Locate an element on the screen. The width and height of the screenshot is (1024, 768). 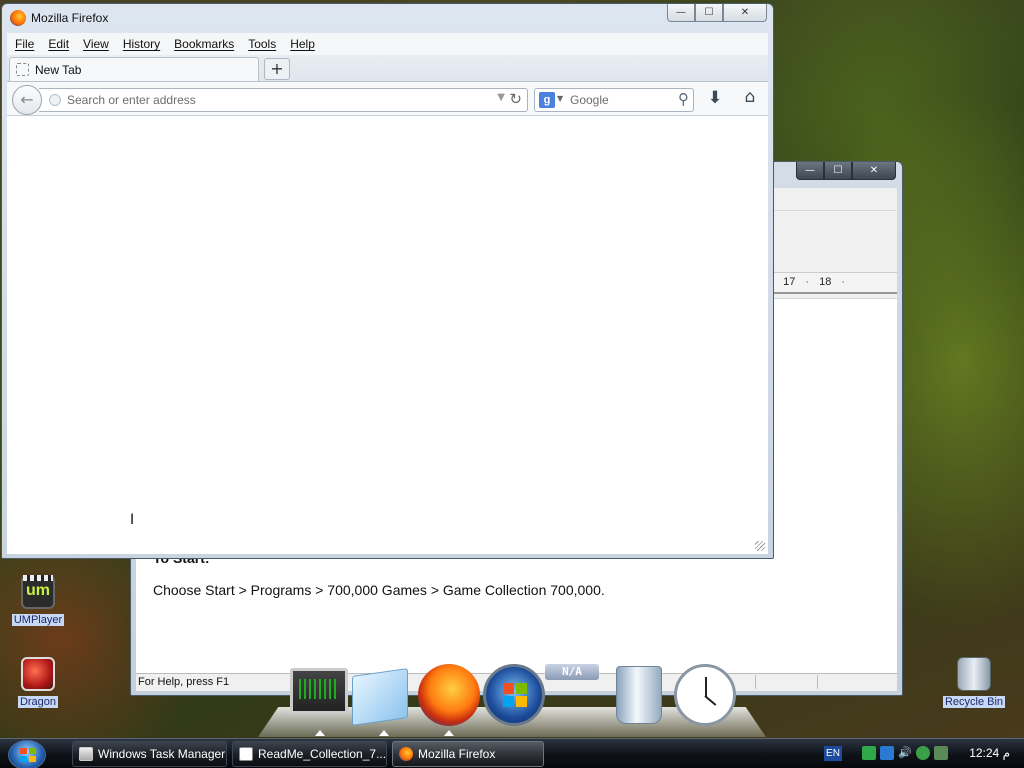
recycle-bin-icon is located at coordinates (974, 674).